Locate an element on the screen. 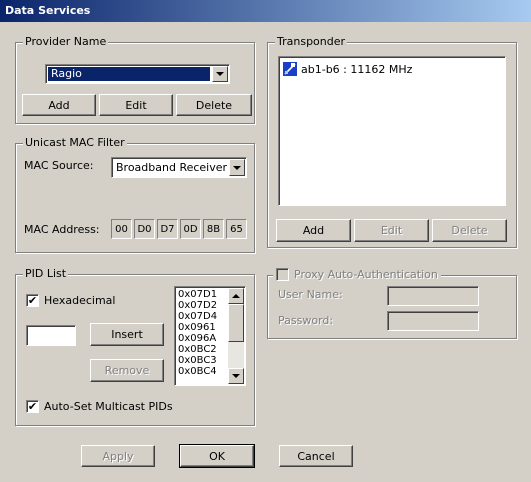 Image resolution: width=531 pixels, height=482 pixels. transponder-legend: Transponder is located at coordinates (311, 42).